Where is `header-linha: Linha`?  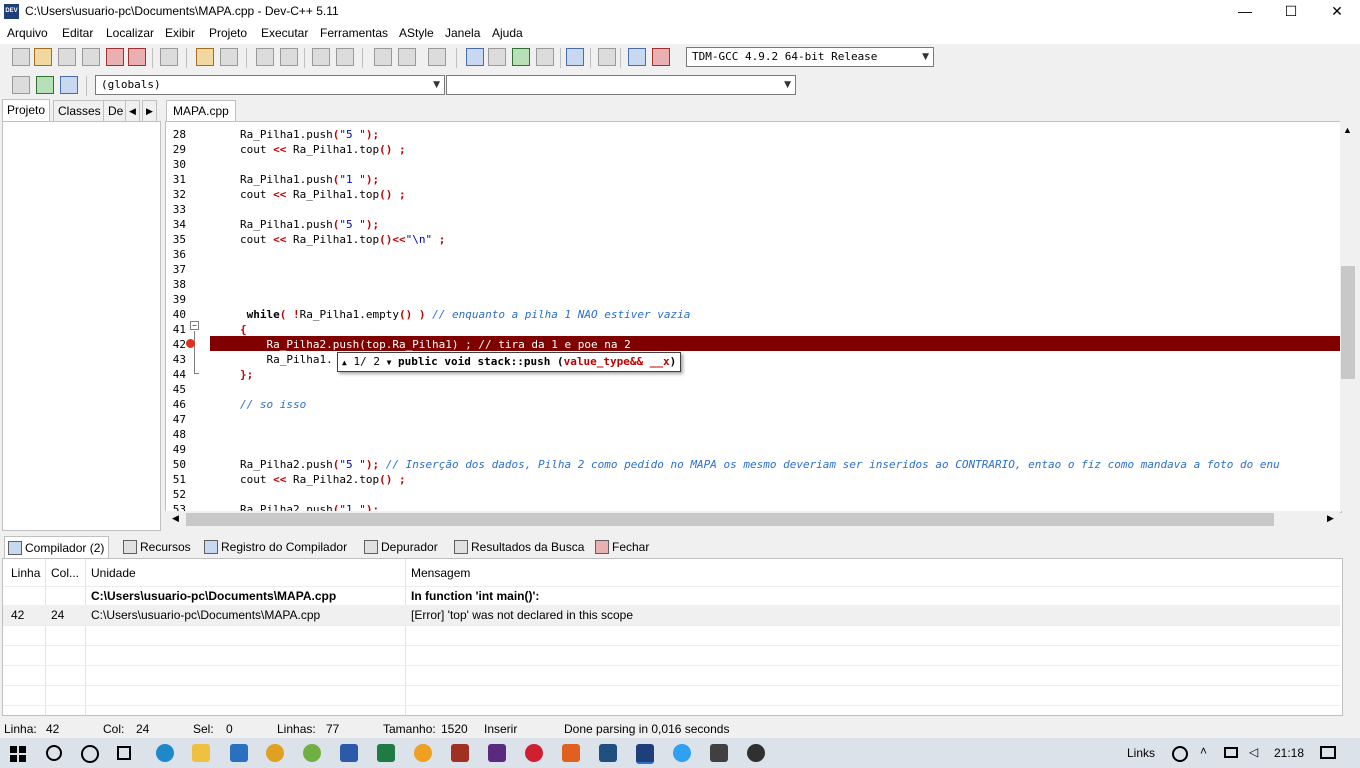
header-linha: Linha is located at coordinates (25, 573).